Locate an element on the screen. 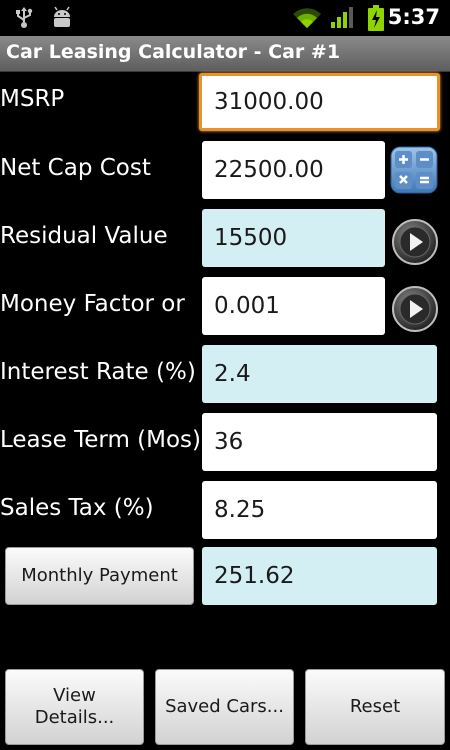 Image resolution: width=450 pixels, height=750 pixels. status-time: 5:37 is located at coordinates (413, 17).